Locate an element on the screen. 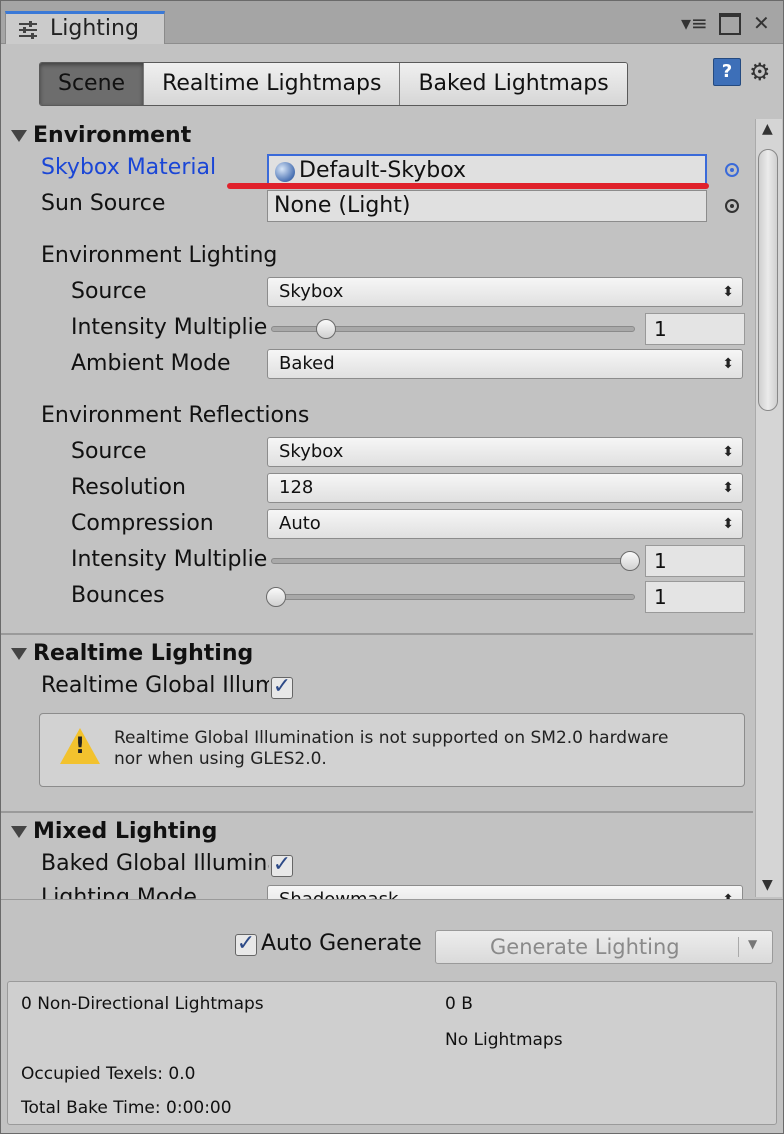 The width and height of the screenshot is (784, 1134). resolution-label: Resolution is located at coordinates (128, 487).